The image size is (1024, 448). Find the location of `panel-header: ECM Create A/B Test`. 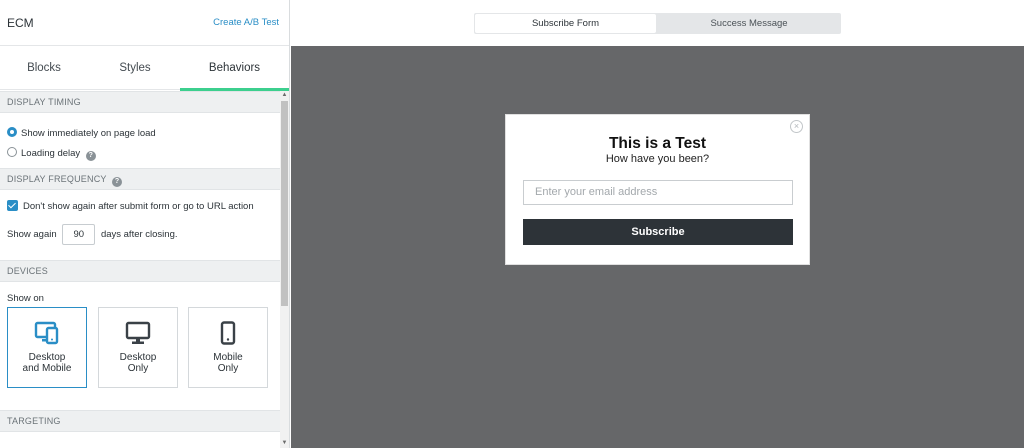

panel-header: ECM Create A/B Test is located at coordinates (144, 23).